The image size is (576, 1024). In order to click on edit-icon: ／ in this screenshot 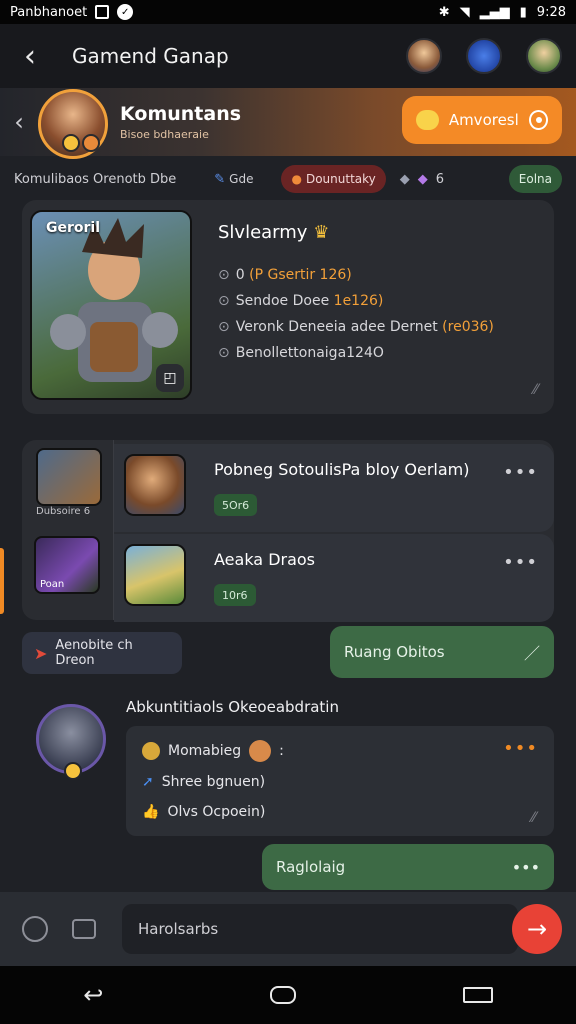, I will do `click(532, 652)`.